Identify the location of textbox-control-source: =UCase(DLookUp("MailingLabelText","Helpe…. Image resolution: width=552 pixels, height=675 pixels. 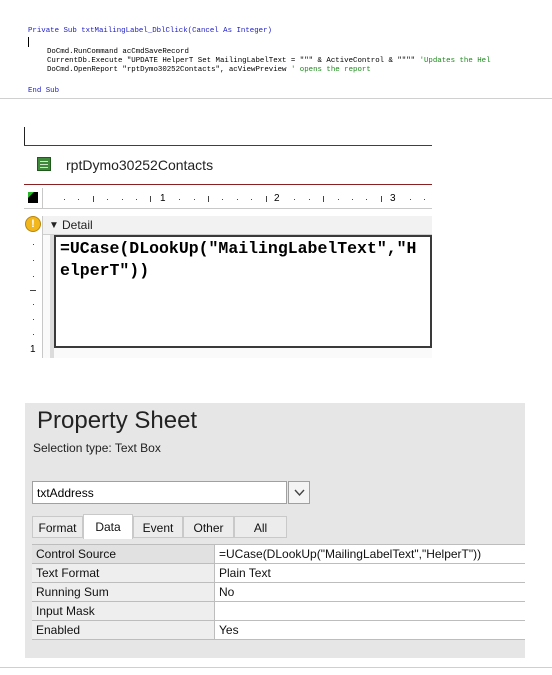
(238, 259).